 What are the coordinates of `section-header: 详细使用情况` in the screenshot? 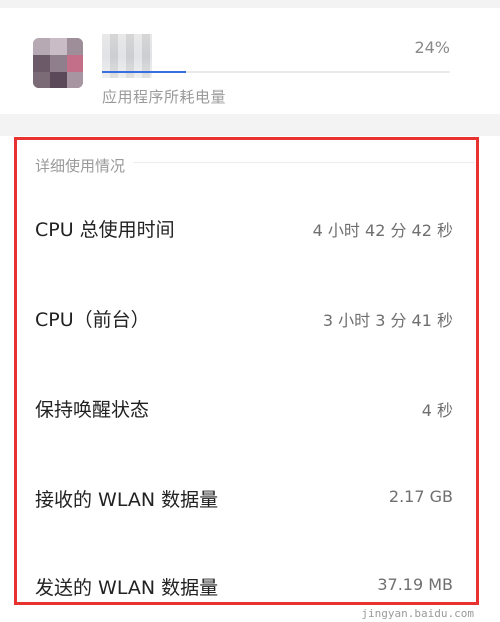 It's located at (84, 165).